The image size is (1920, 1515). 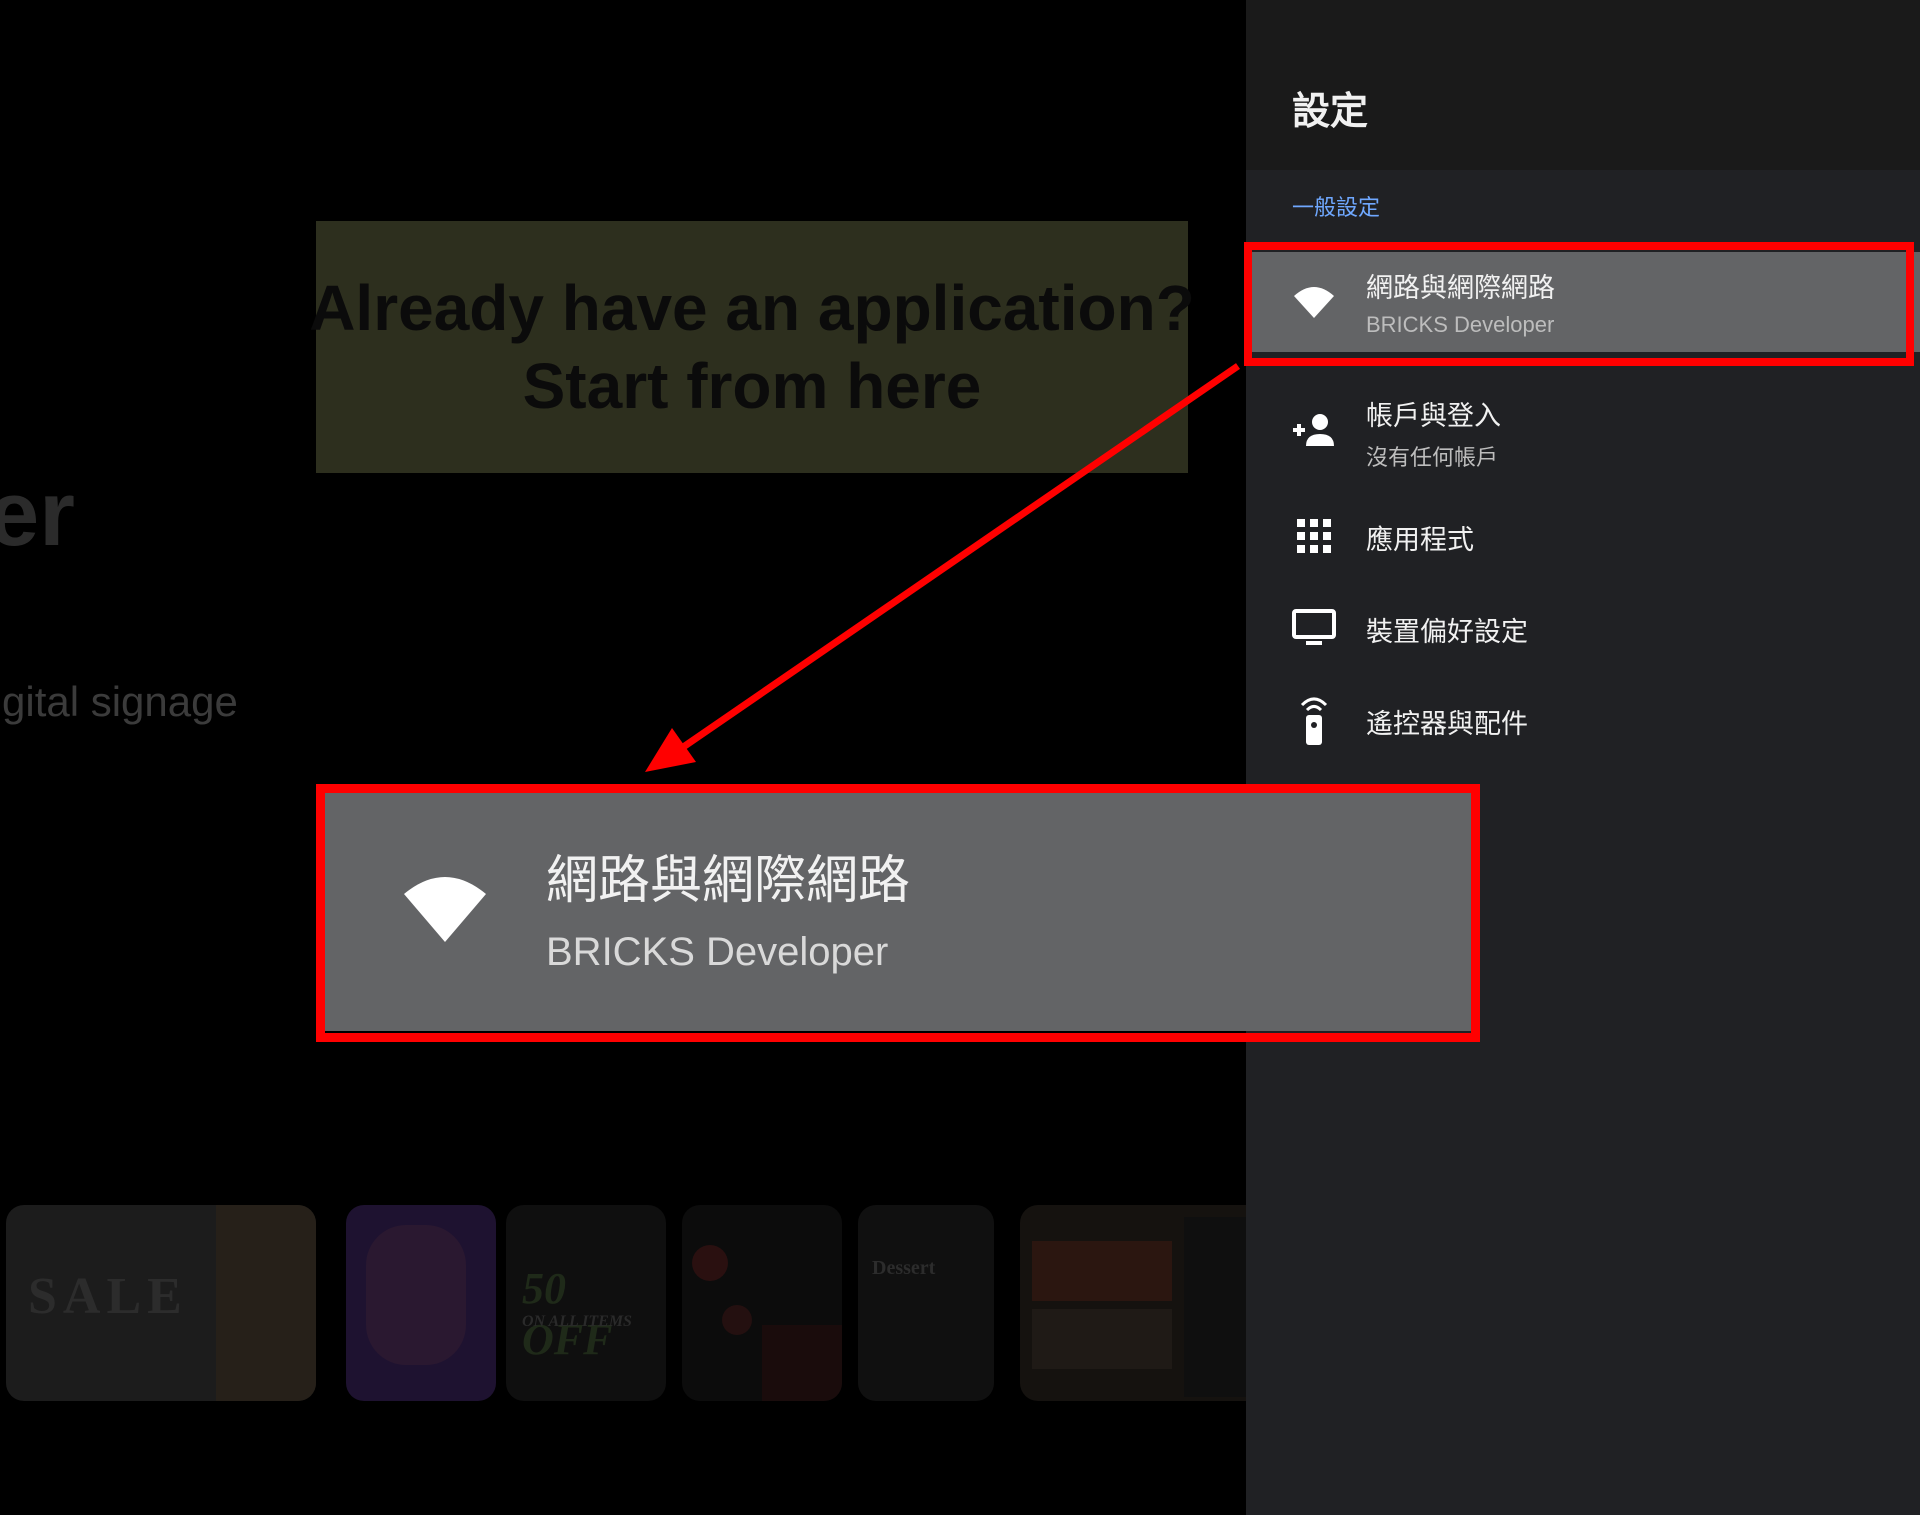 I want to click on template-thumbnail: 50 OFF ON ALL ITEMS, so click(x=586, y=1303).